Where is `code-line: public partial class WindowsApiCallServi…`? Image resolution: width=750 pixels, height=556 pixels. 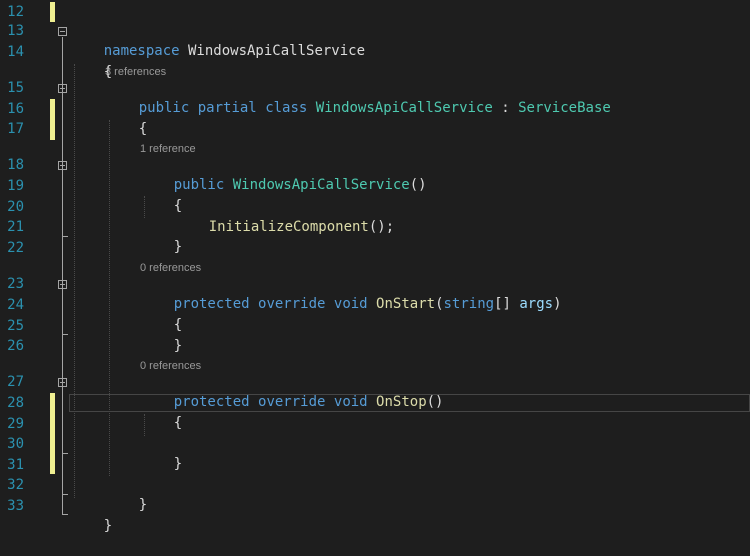
code-line: public partial class WindowsApiCallServi… is located at coordinates (358, 108).